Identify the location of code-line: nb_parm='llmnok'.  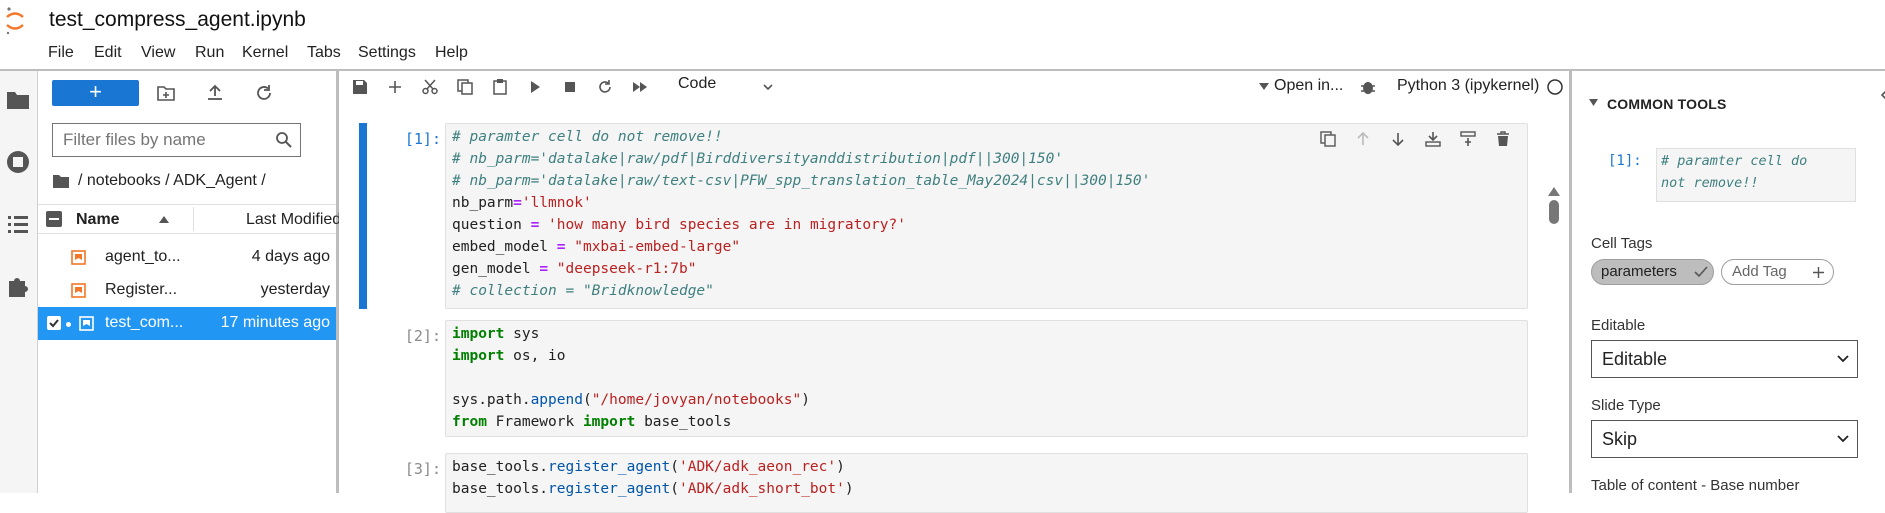
(522, 203).